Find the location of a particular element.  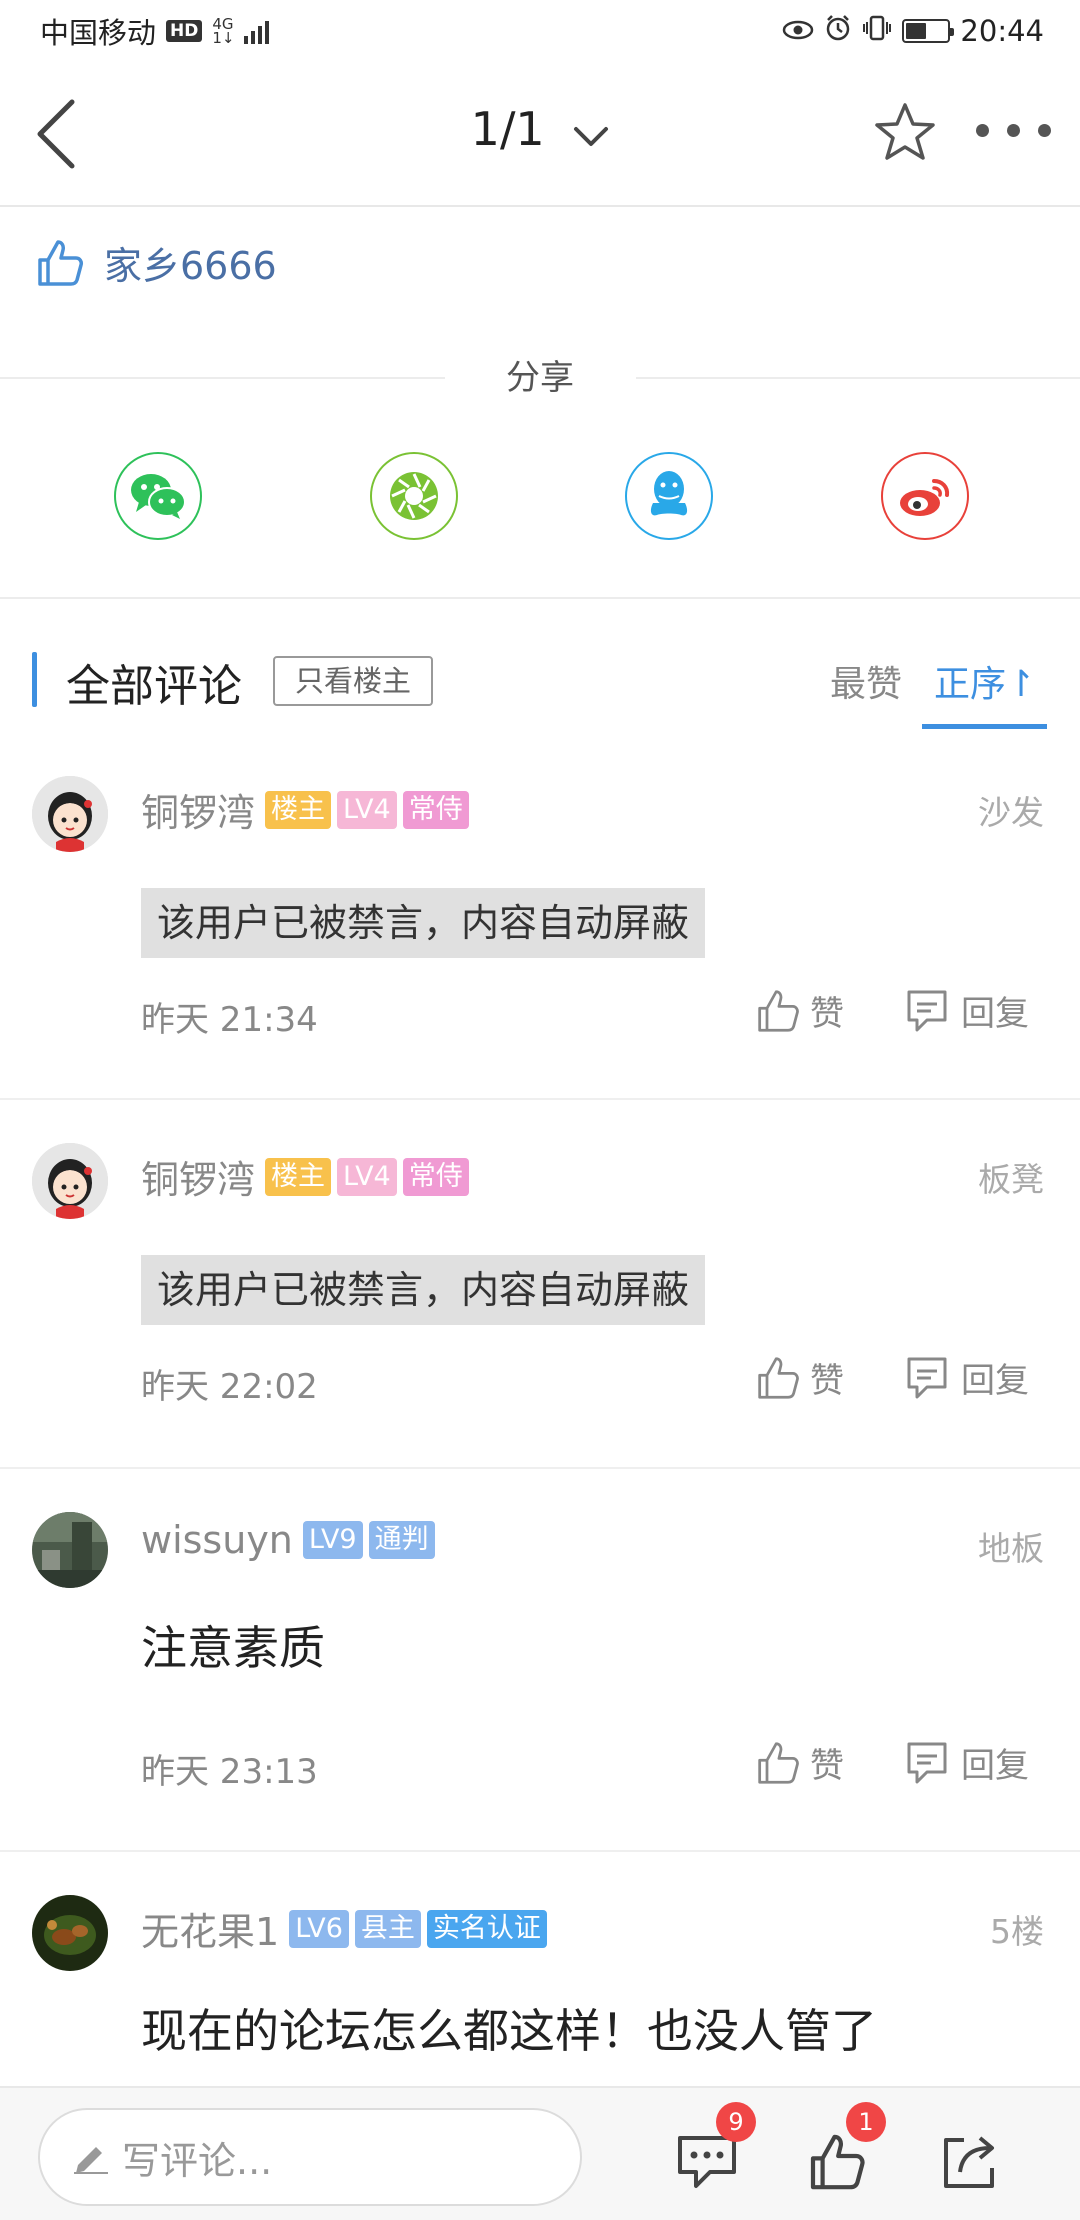

share-label: 分享 is located at coordinates (540, 378).